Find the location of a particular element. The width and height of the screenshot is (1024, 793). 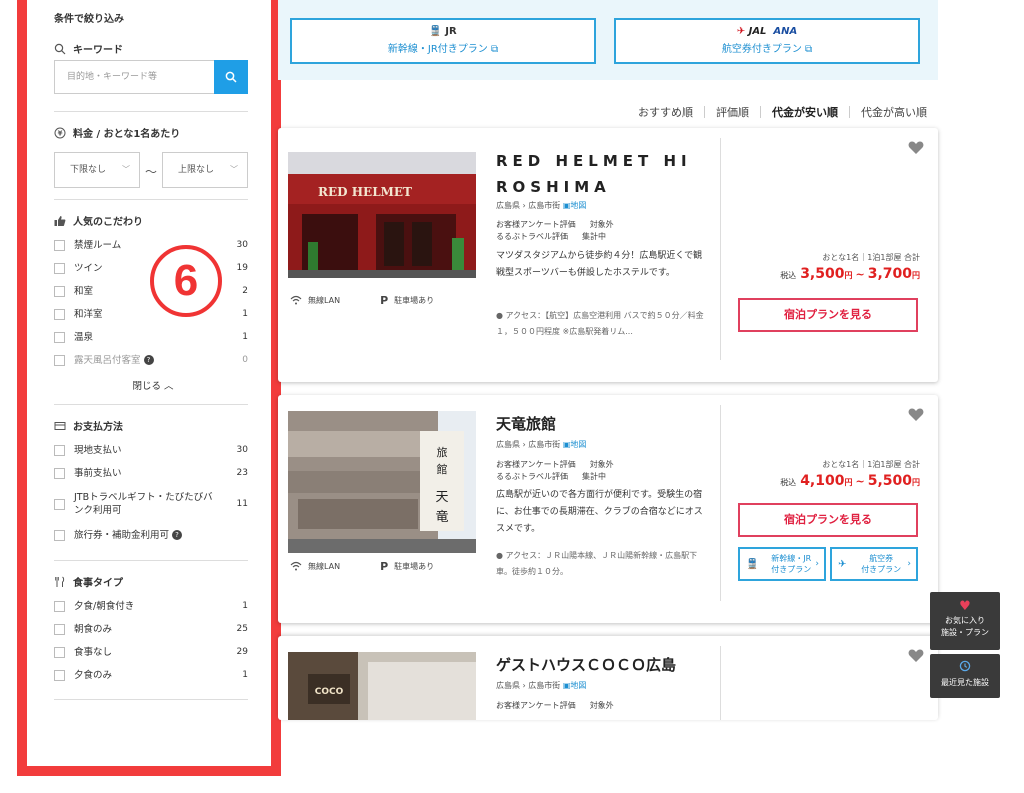

filter-checkbox-rotenburo: 露天風呂付客室? 0 is located at coordinates (151, 360).